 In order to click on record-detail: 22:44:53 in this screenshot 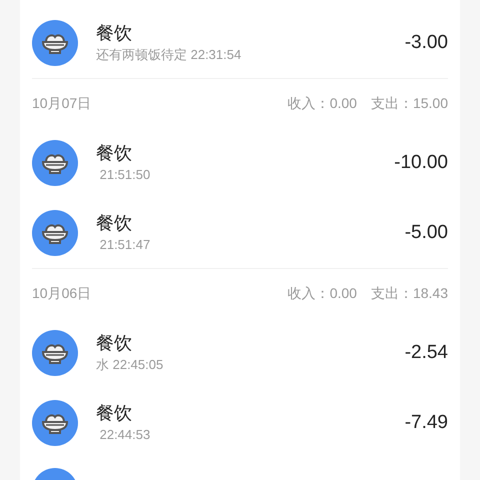, I will do `click(125, 435)`.